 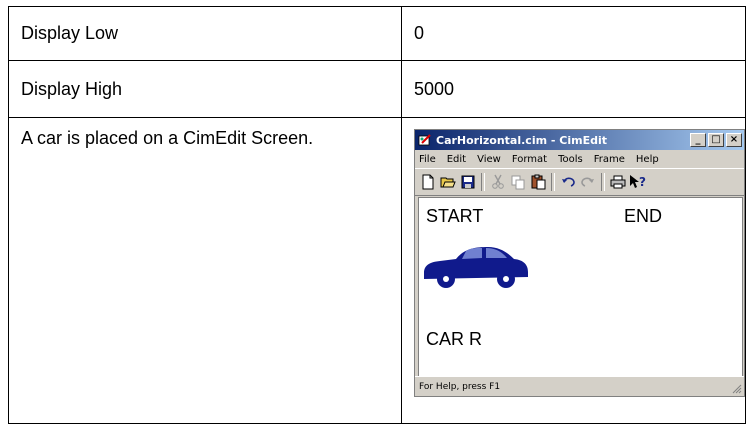 I want to click on window-title: CarHorizontal.cim - CimEdit, so click(x=521, y=140).